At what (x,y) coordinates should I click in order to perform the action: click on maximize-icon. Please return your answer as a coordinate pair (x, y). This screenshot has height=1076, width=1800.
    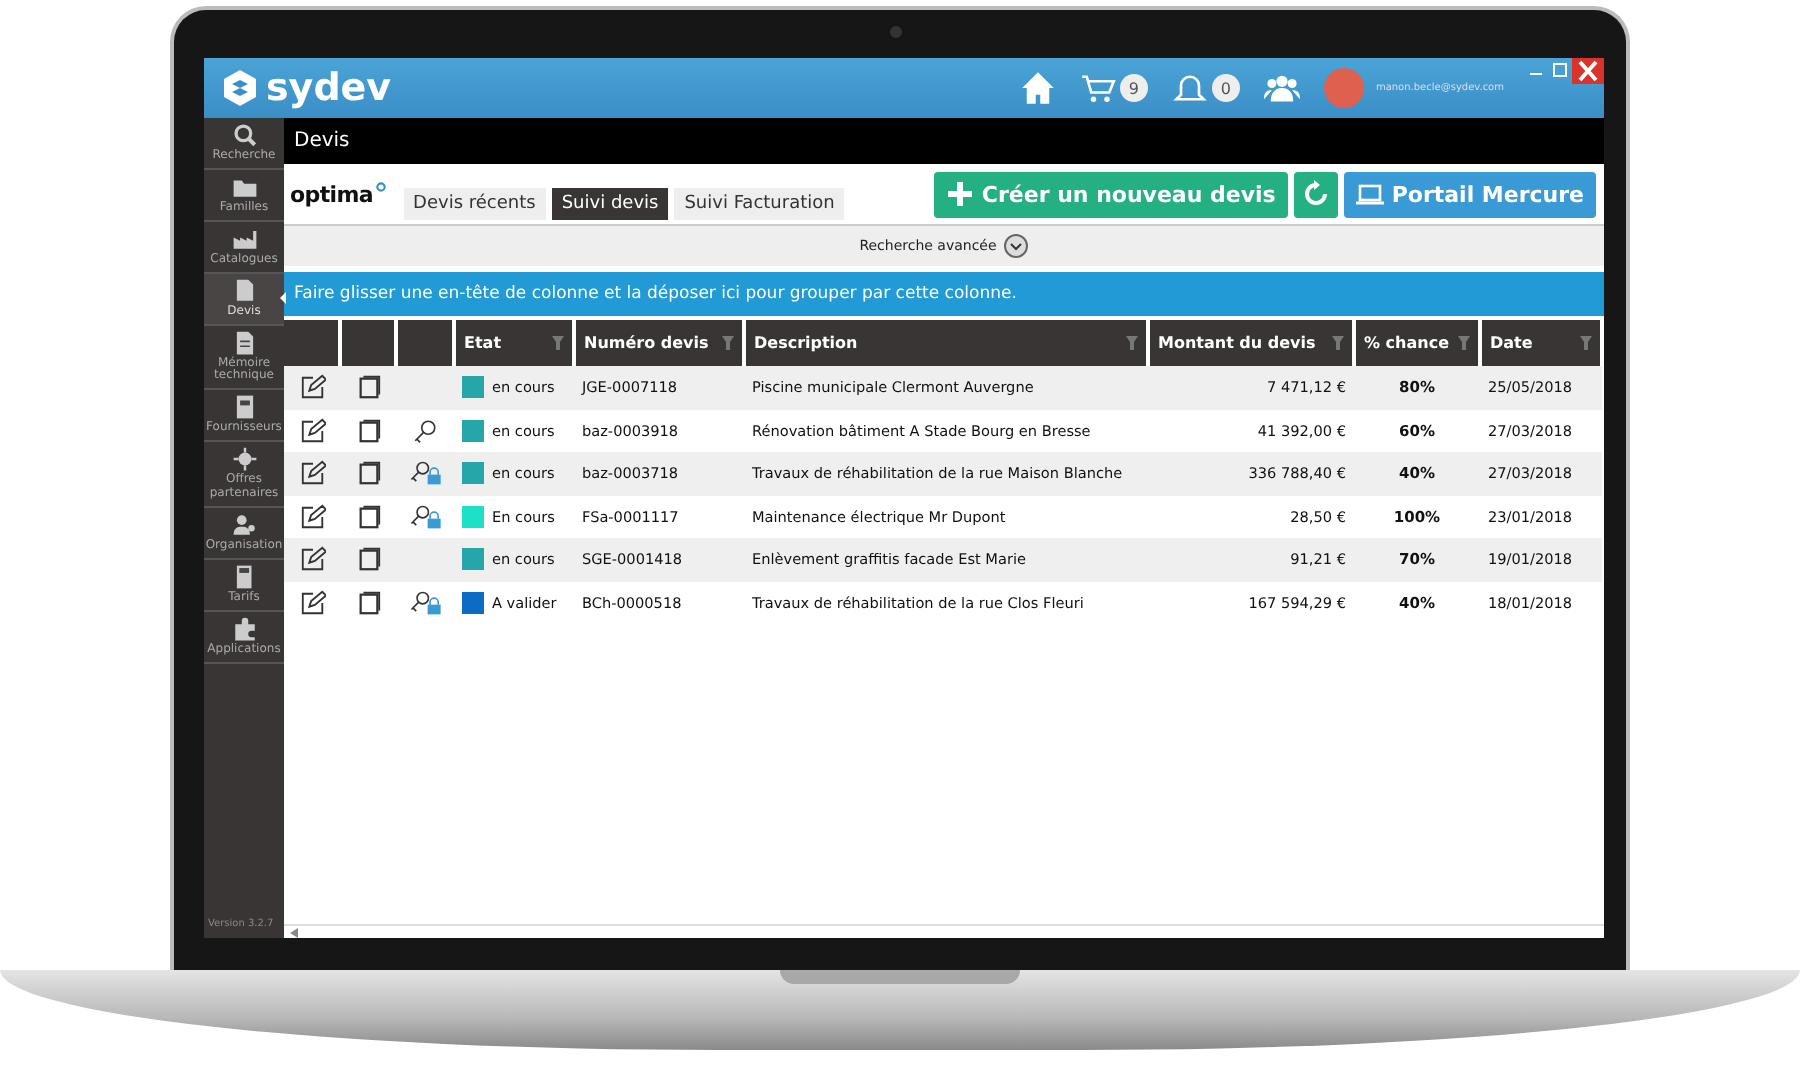
    Looking at the image, I should click on (1560, 70).